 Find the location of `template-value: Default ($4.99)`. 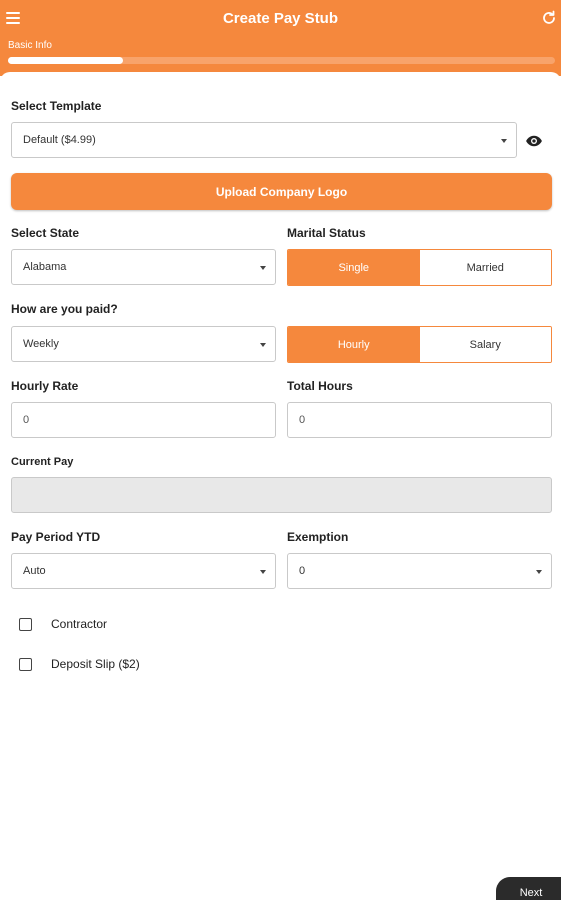

template-value: Default ($4.99) is located at coordinates (59, 140).